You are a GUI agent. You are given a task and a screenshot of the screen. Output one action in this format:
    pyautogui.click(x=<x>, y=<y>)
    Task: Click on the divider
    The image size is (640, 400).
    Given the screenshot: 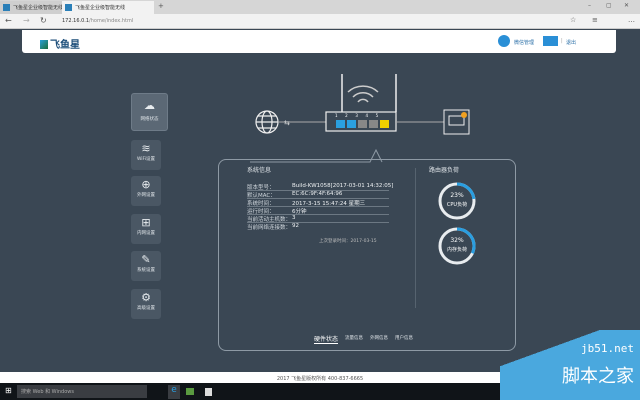 What is the action you would take?
    pyautogui.click(x=415, y=238)
    